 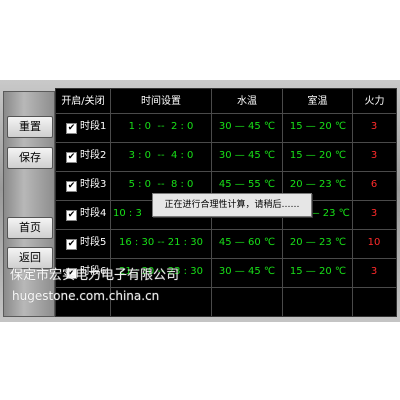 What do you see at coordinates (93, 126) in the screenshot?
I see `segment-label: 时段1` at bounding box center [93, 126].